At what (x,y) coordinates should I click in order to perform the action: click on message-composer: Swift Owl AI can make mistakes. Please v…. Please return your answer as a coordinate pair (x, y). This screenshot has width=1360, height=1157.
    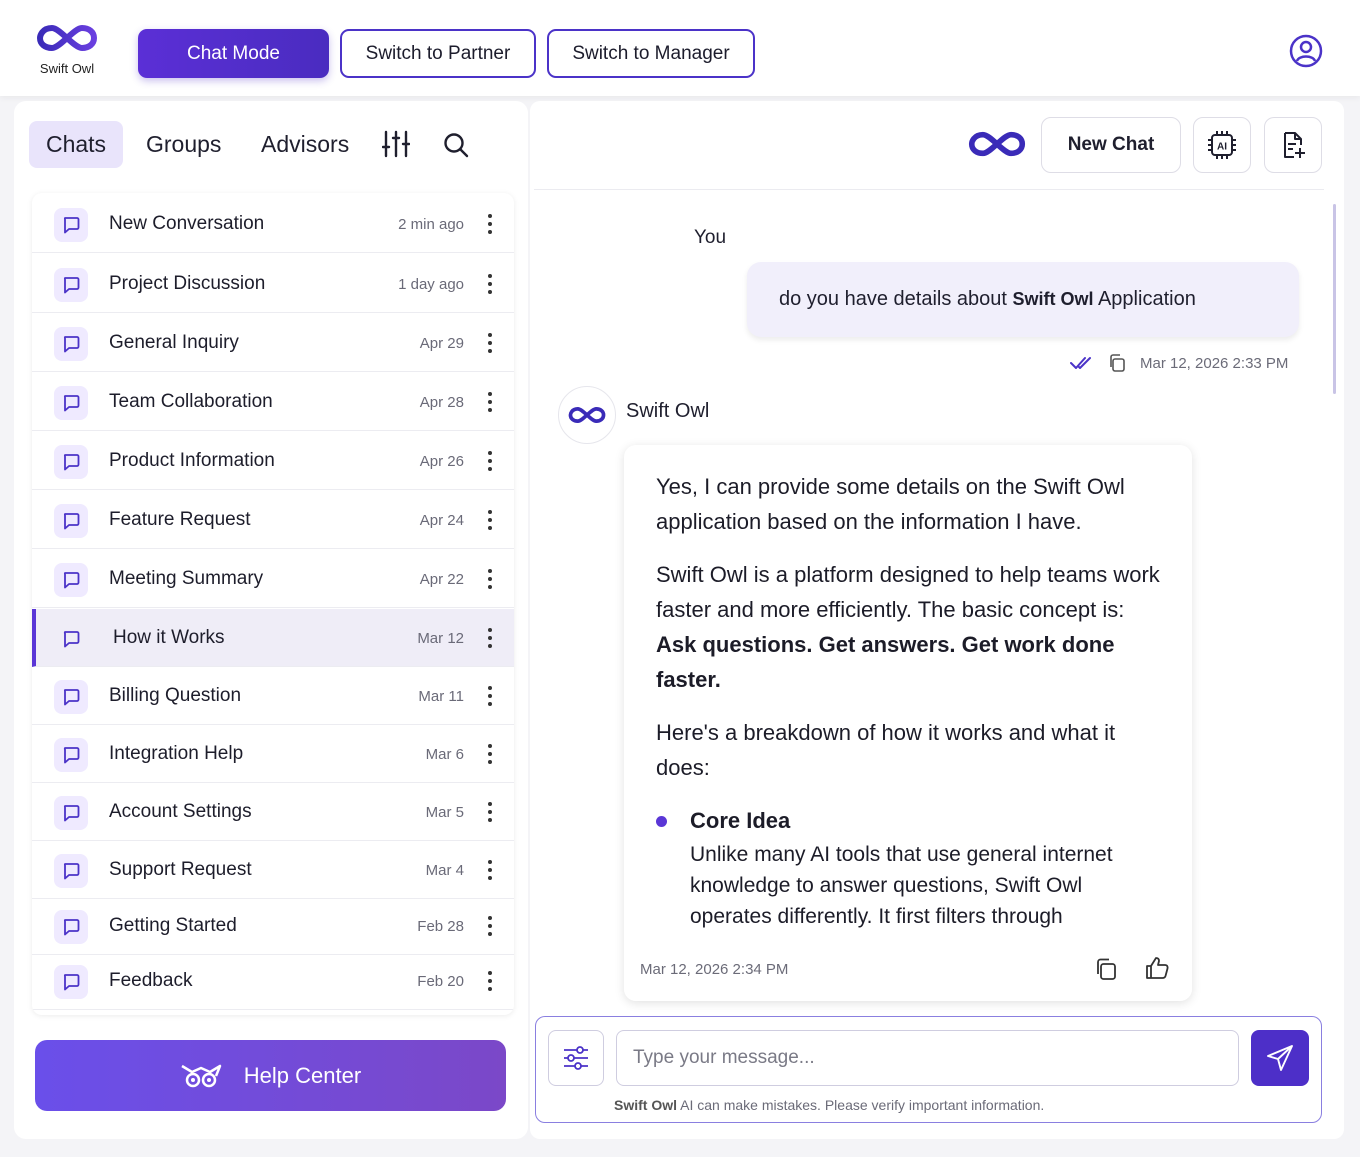
    Looking at the image, I should click on (928, 1069).